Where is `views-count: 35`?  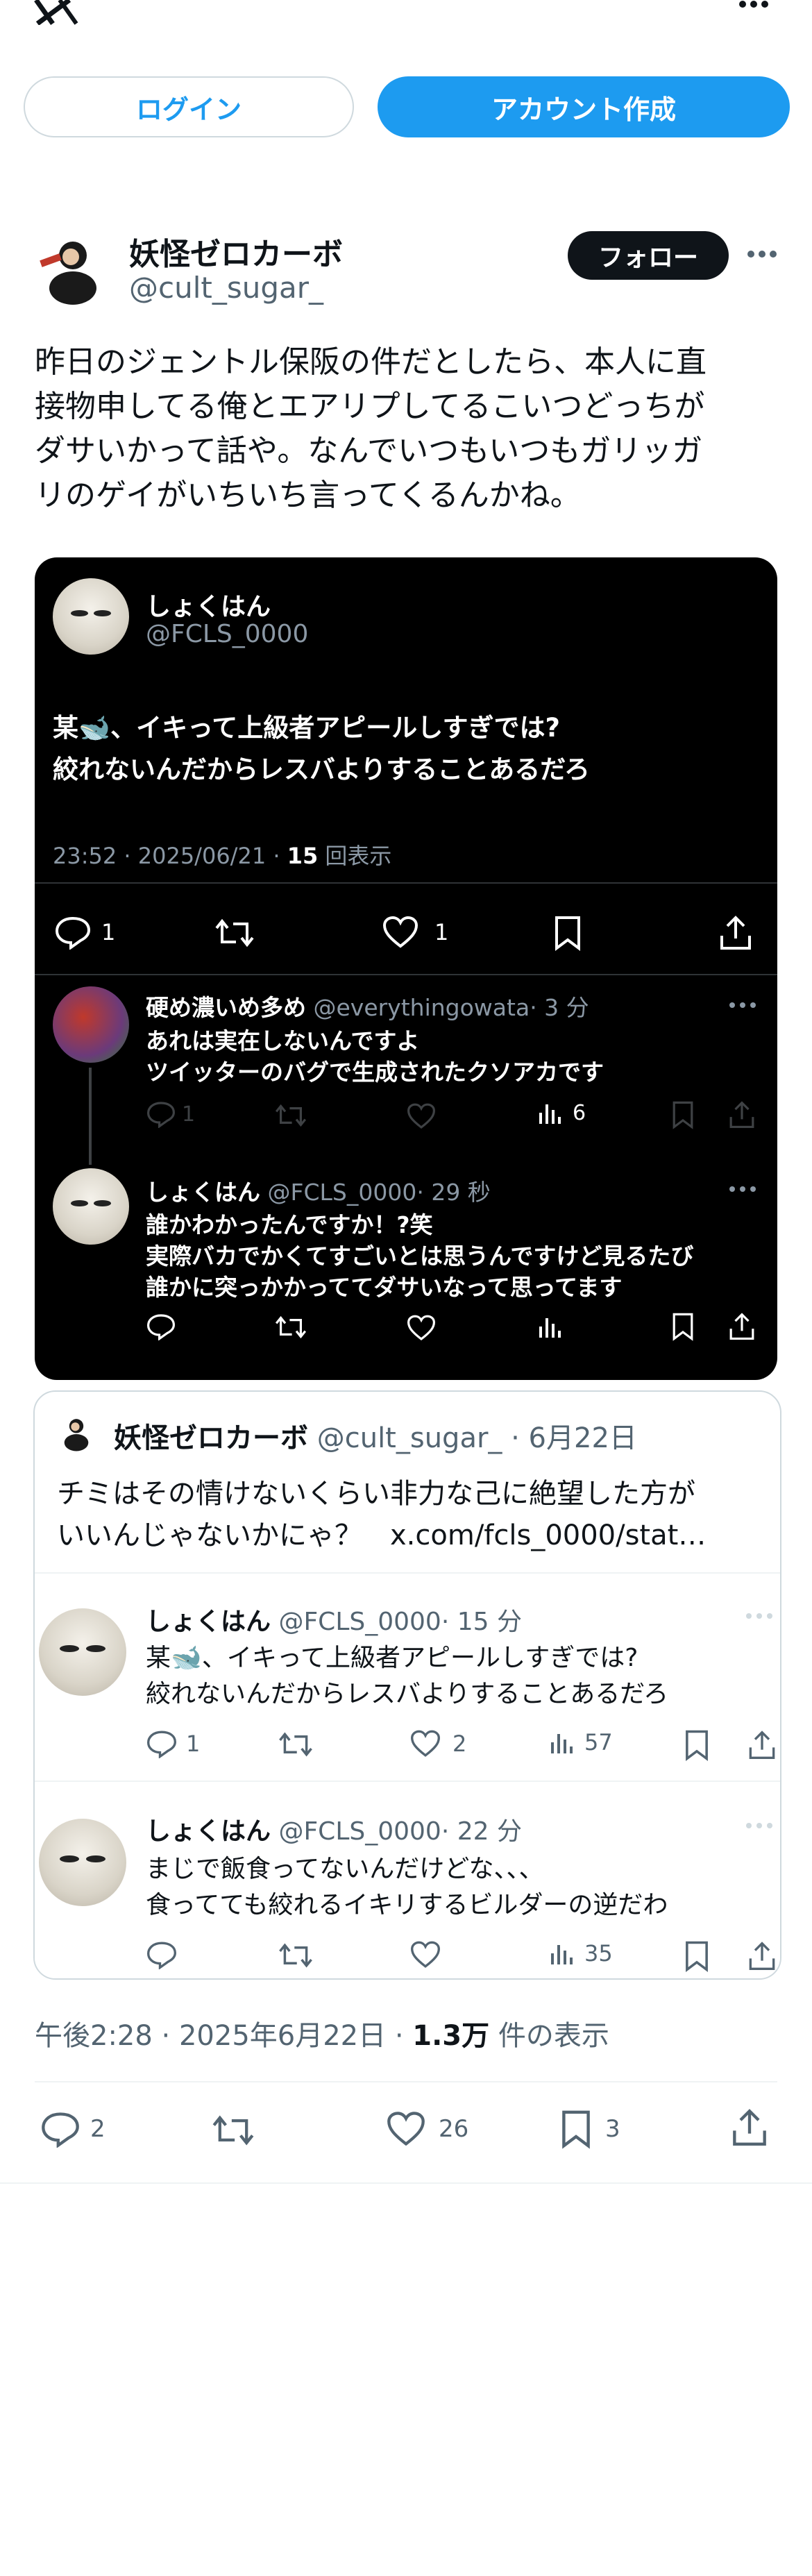
views-count: 35 is located at coordinates (598, 1953).